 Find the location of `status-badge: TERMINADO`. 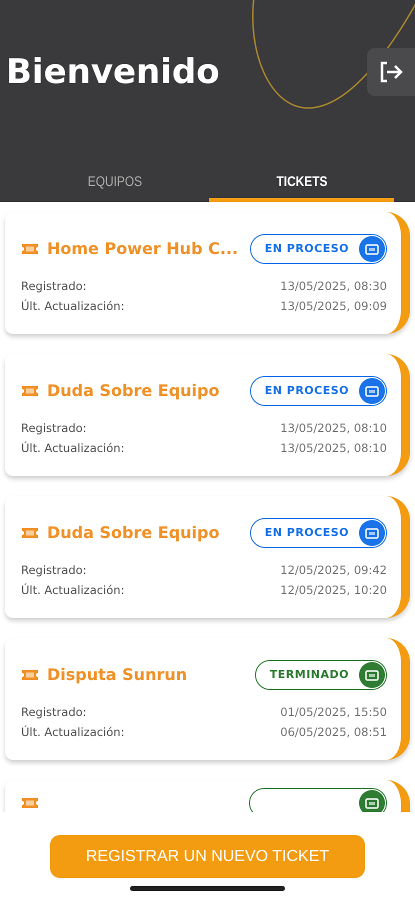

status-badge: TERMINADO is located at coordinates (320, 675).